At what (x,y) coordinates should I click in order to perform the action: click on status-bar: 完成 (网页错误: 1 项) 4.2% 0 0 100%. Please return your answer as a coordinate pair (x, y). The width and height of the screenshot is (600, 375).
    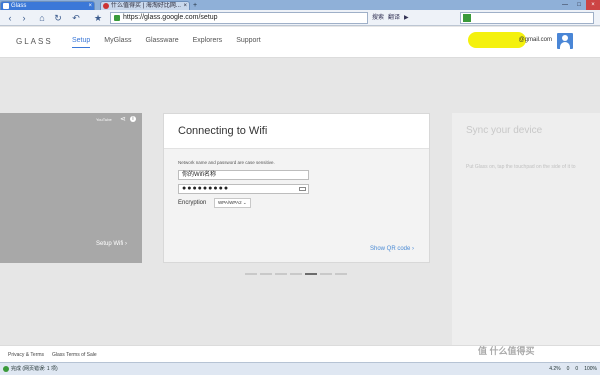
    Looking at the image, I should click on (300, 368).